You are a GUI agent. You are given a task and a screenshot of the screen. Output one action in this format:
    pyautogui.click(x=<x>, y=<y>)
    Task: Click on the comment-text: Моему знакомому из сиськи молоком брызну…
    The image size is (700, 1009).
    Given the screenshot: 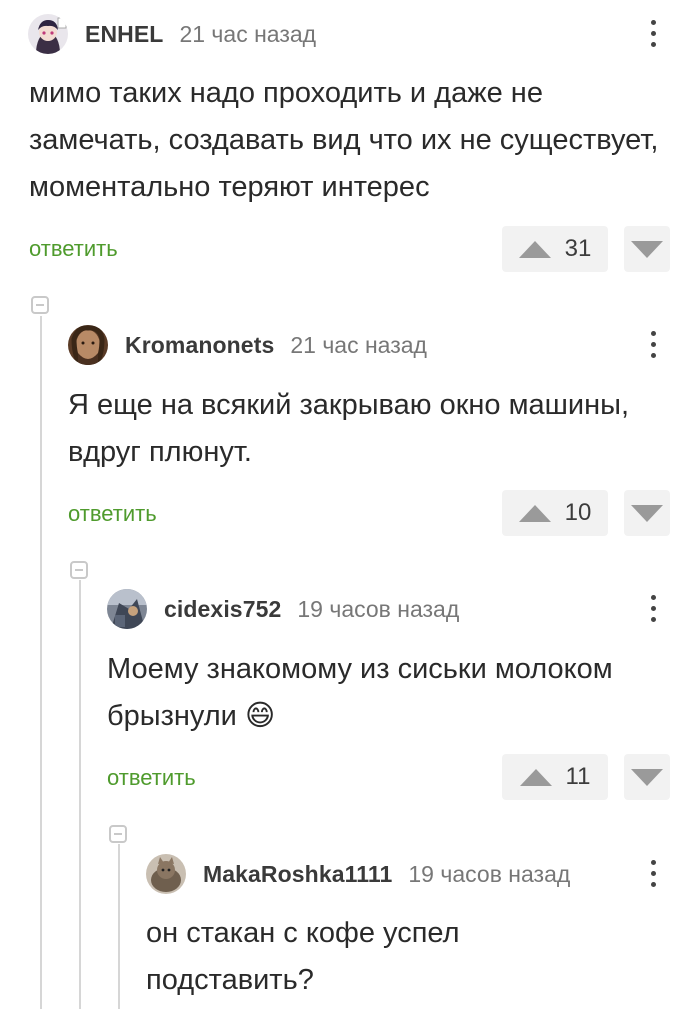 What is the action you would take?
    pyautogui.click(x=397, y=693)
    